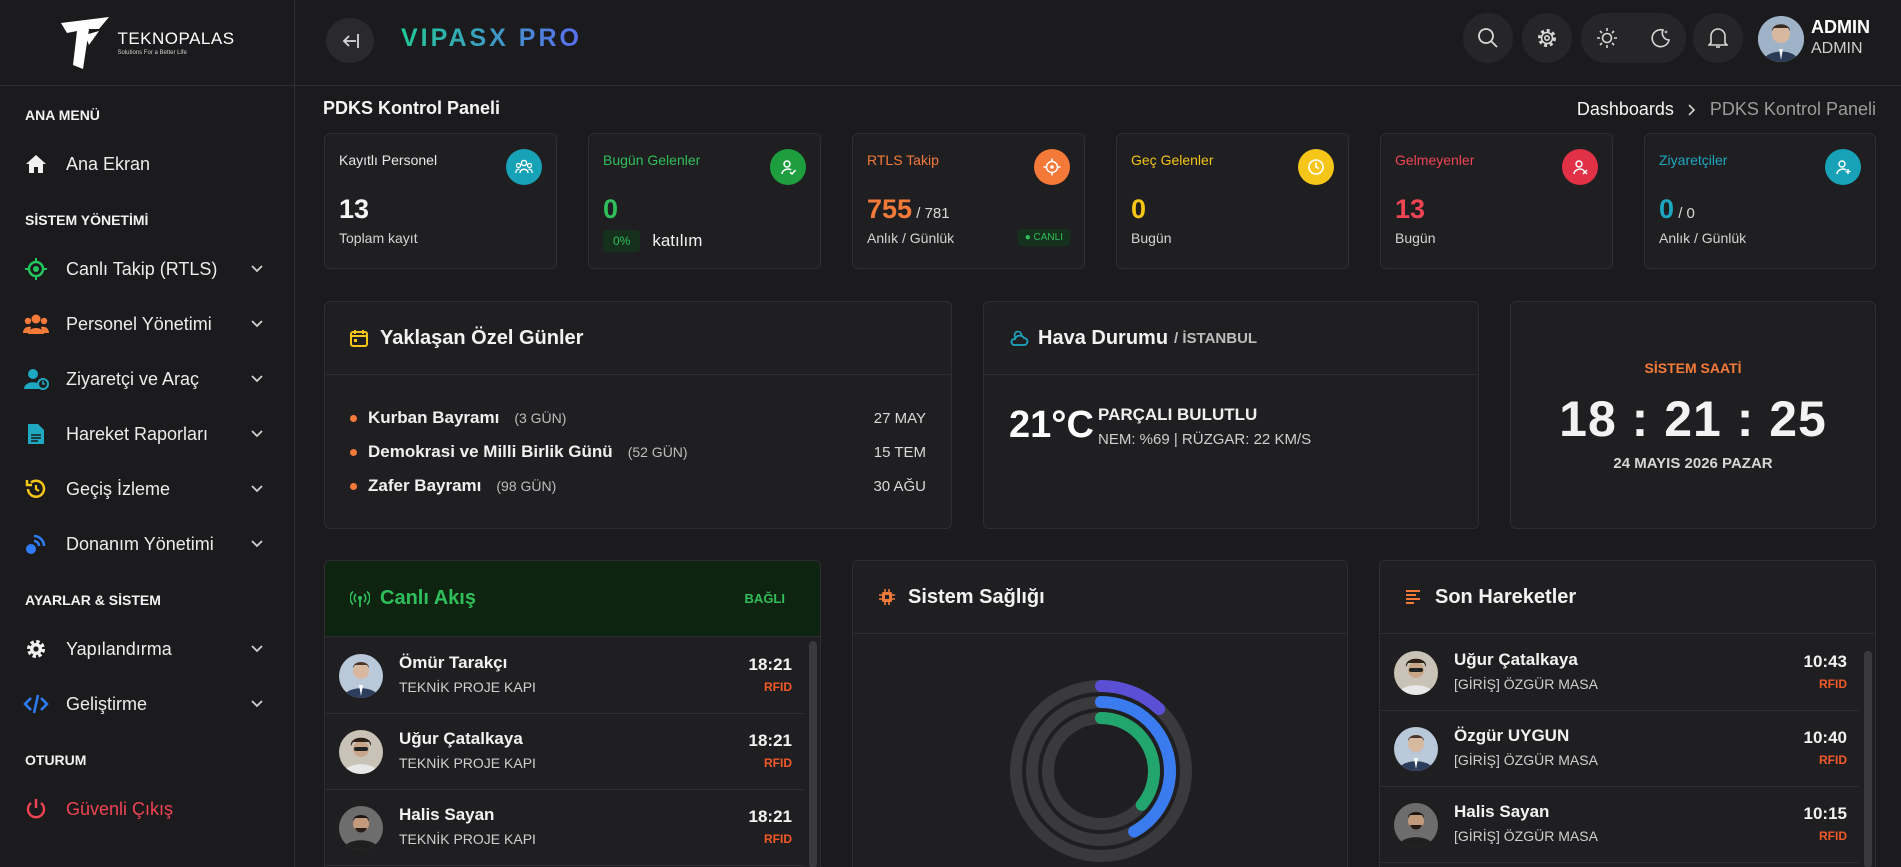  What do you see at coordinates (87, 220) in the screenshot?
I see `section-system-management: SİSTEM YÖNETİMİ` at bounding box center [87, 220].